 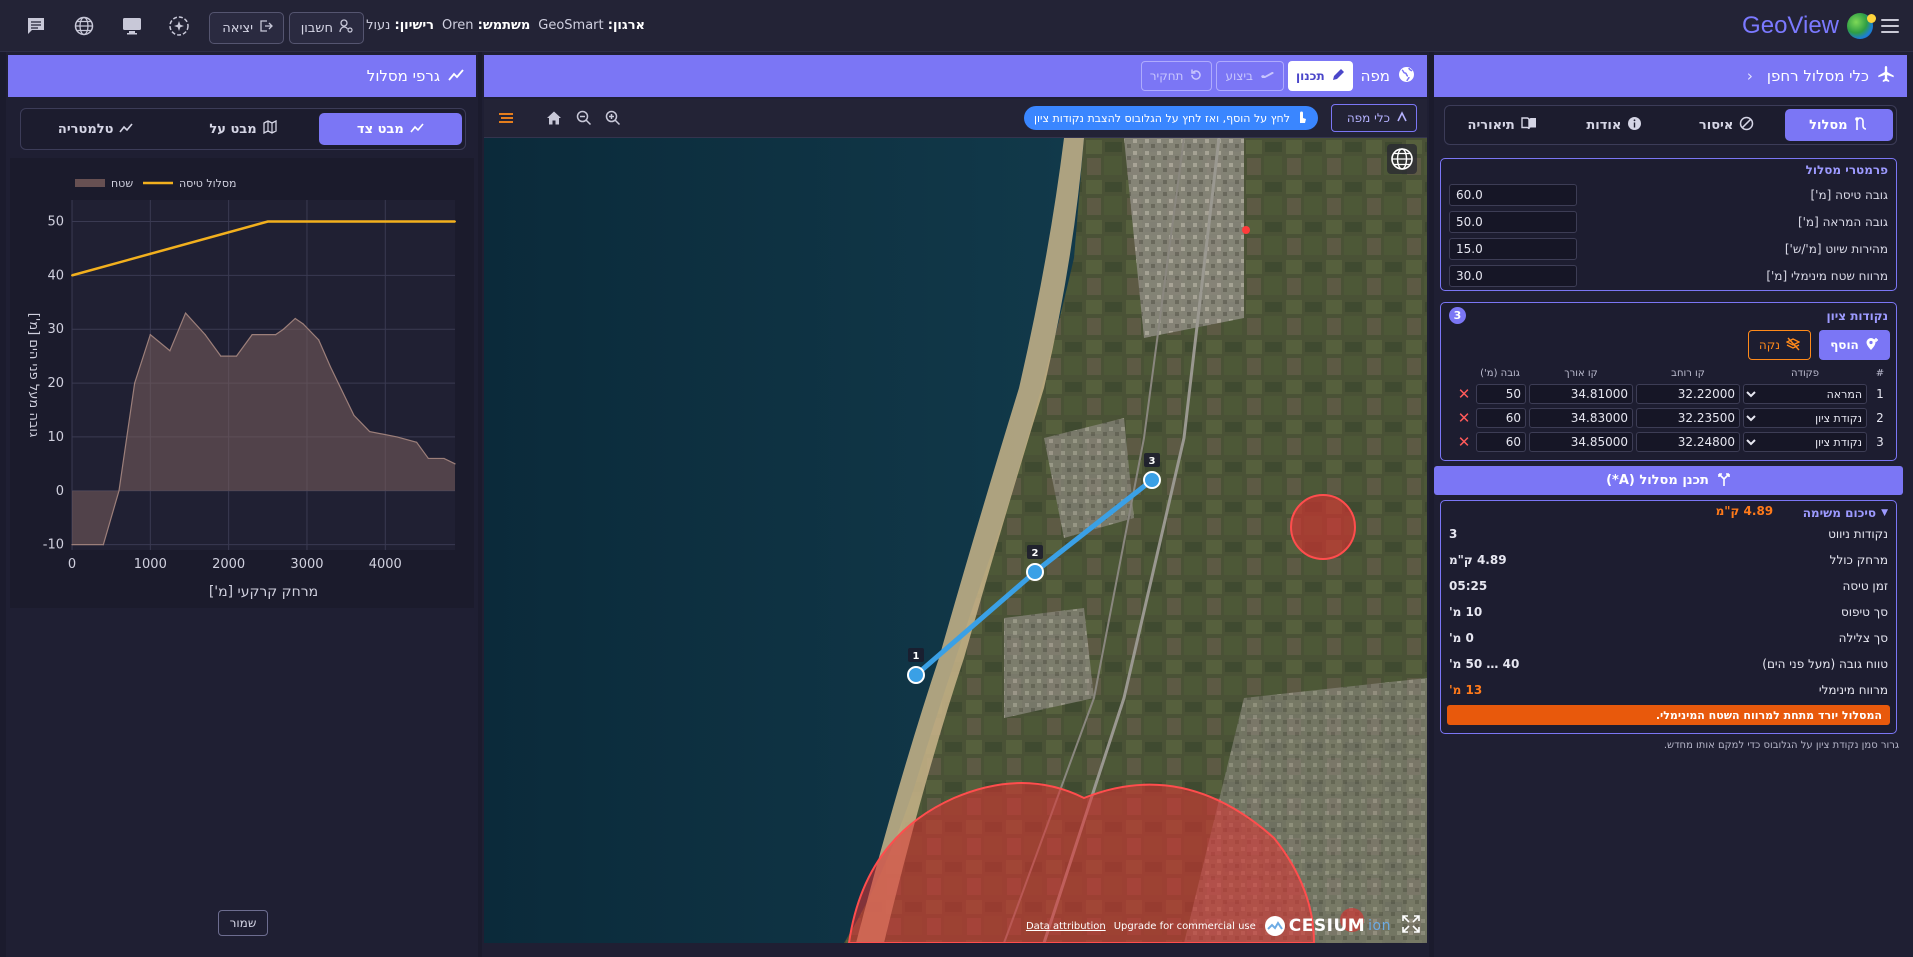 I want to click on left-panel-header: גרפי מסלול, so click(x=242, y=76).